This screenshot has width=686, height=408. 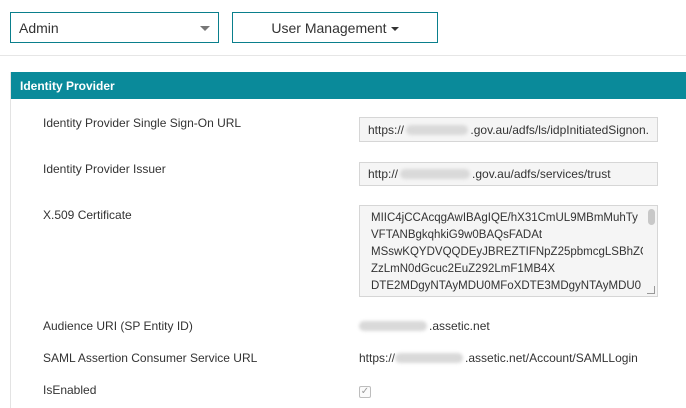 I want to click on role-select: Admin, so click(x=114, y=27).